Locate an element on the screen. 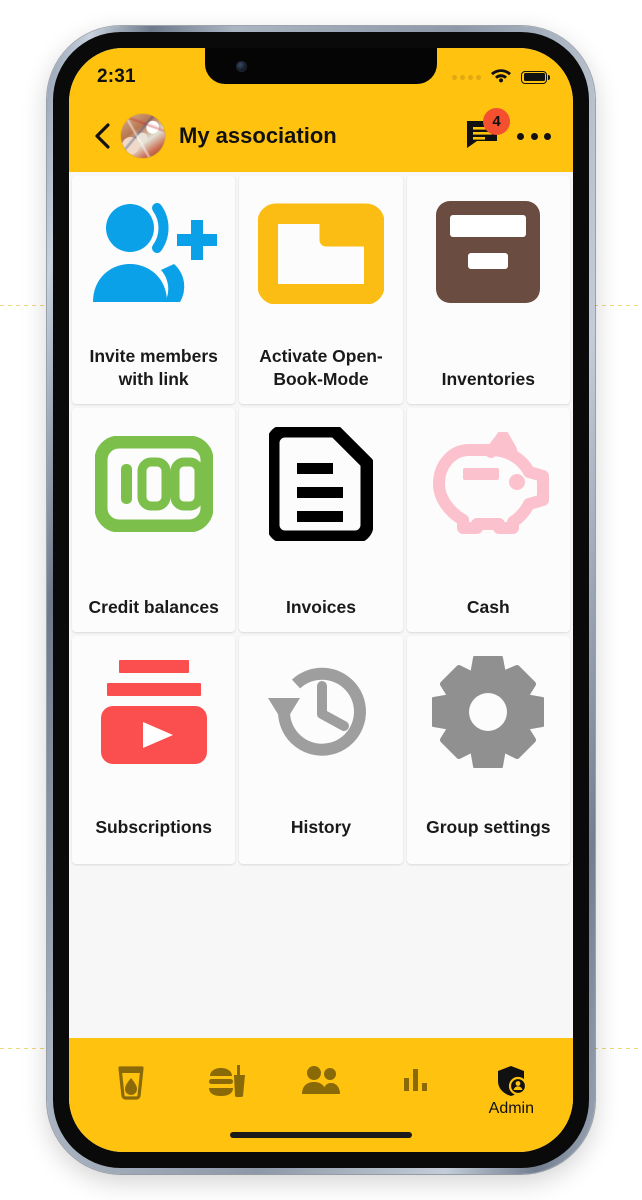 The width and height of the screenshot is (642, 1200). tile-credit-balances: Credit balances is located at coordinates (154, 520).